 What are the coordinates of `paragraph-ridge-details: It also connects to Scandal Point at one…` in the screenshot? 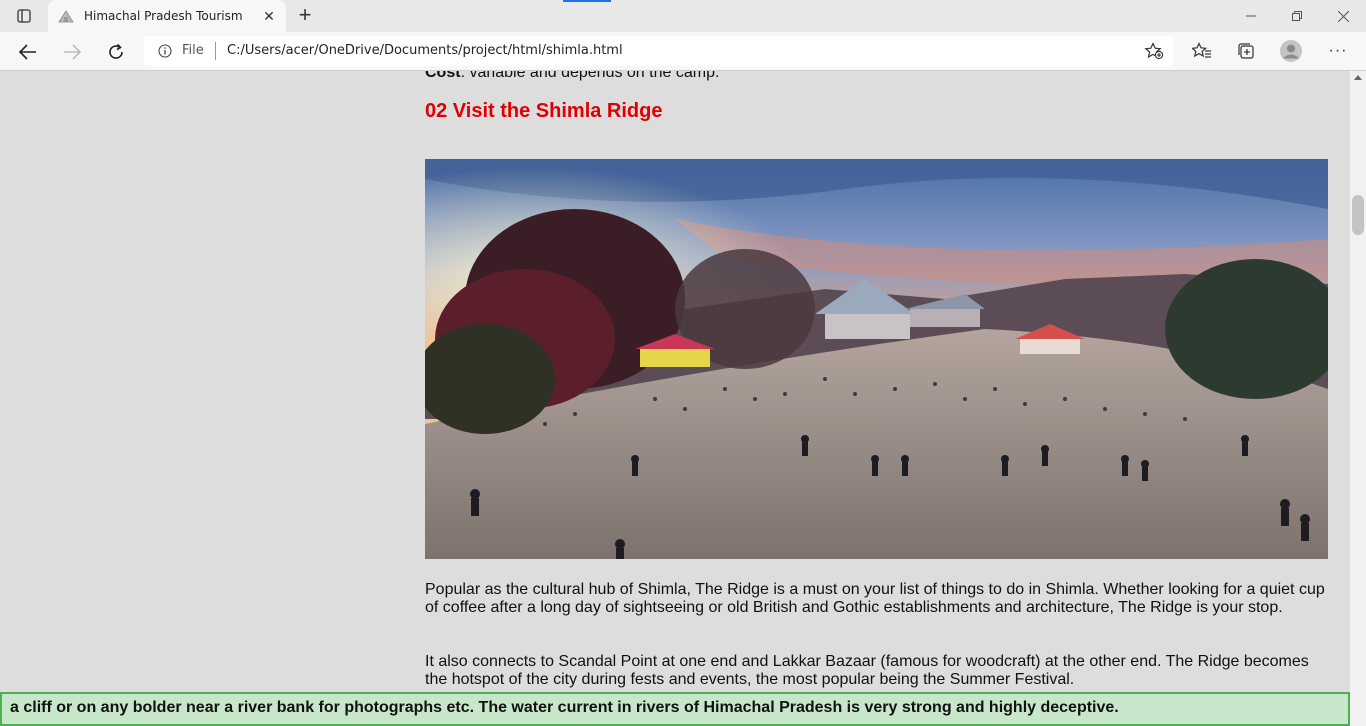 It's located at (867, 670).